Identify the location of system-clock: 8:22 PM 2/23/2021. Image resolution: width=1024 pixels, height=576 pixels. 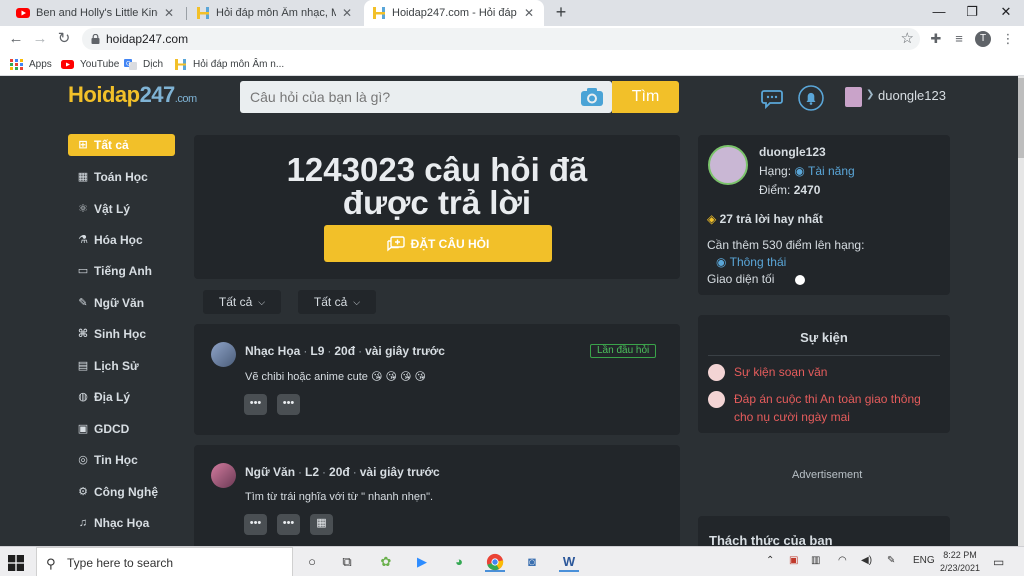
(960, 562).